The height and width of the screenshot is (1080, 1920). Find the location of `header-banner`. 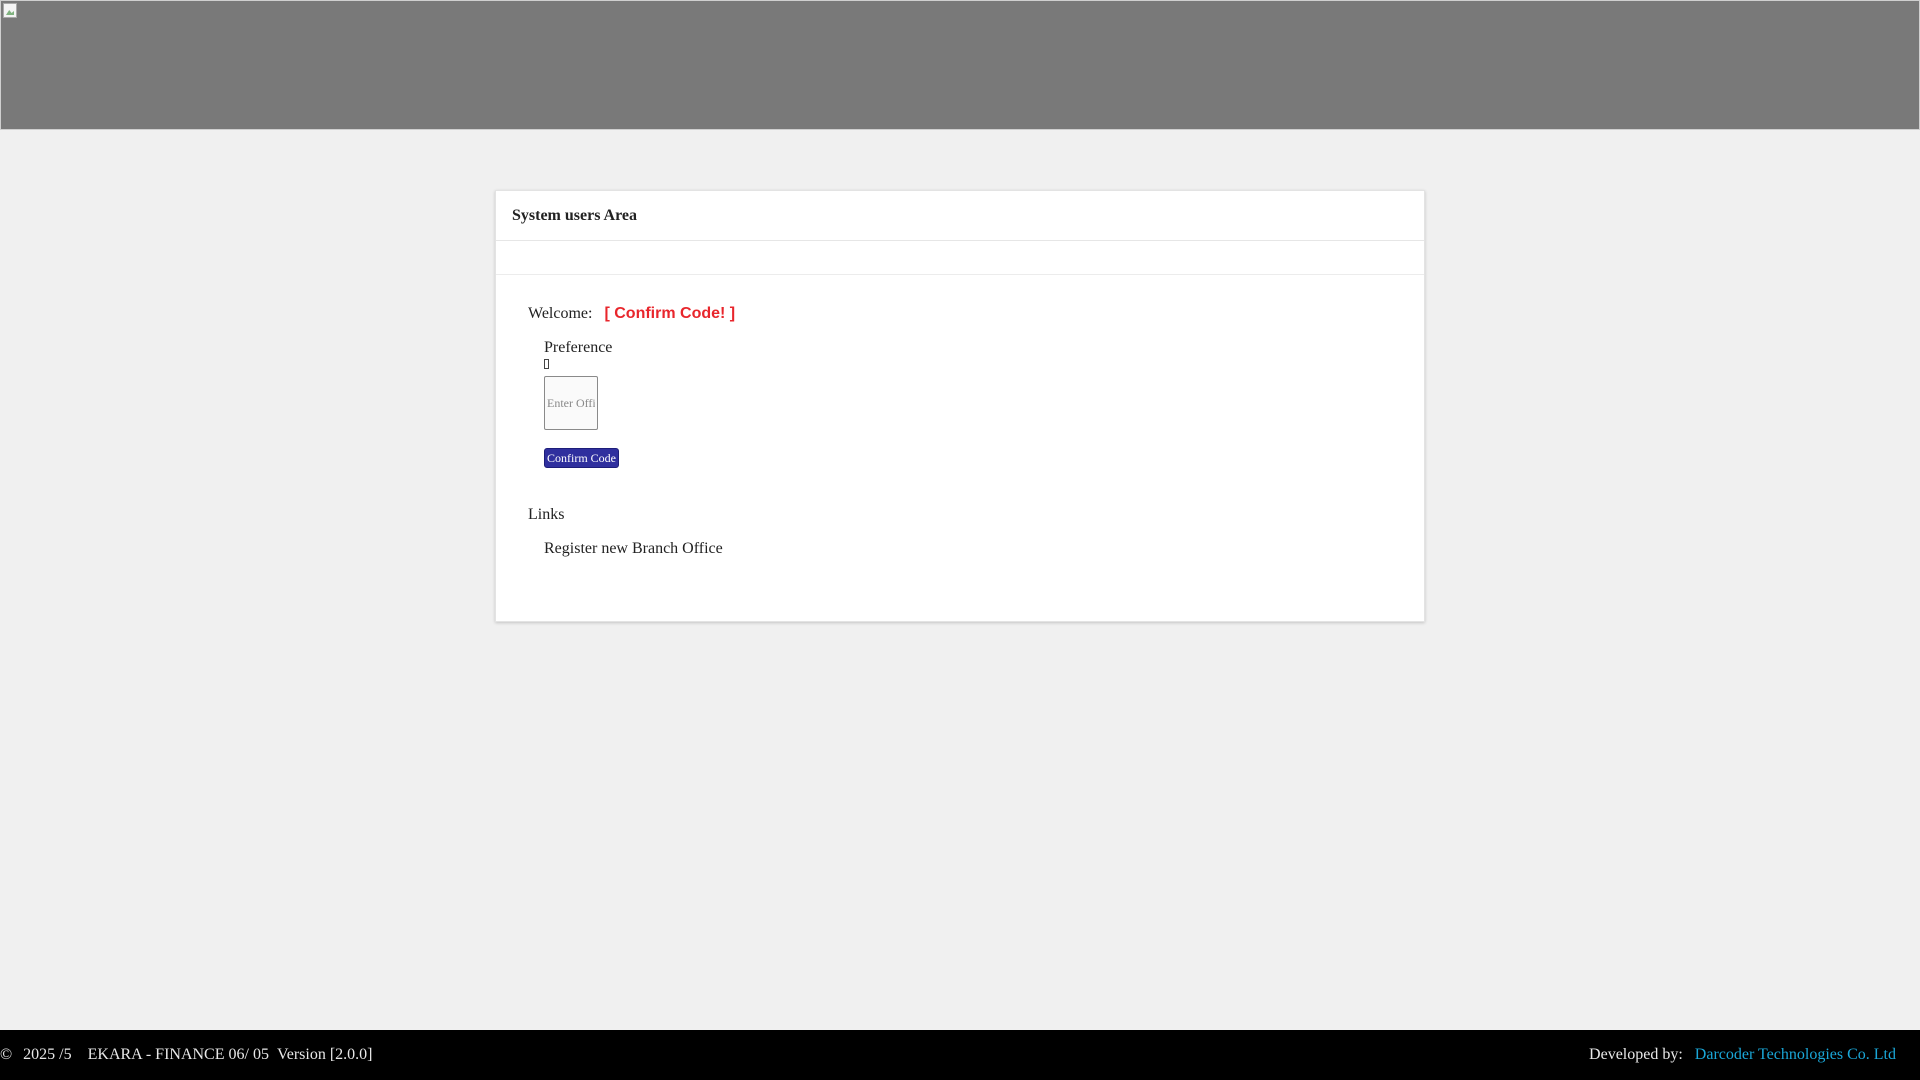

header-banner is located at coordinates (960, 65).